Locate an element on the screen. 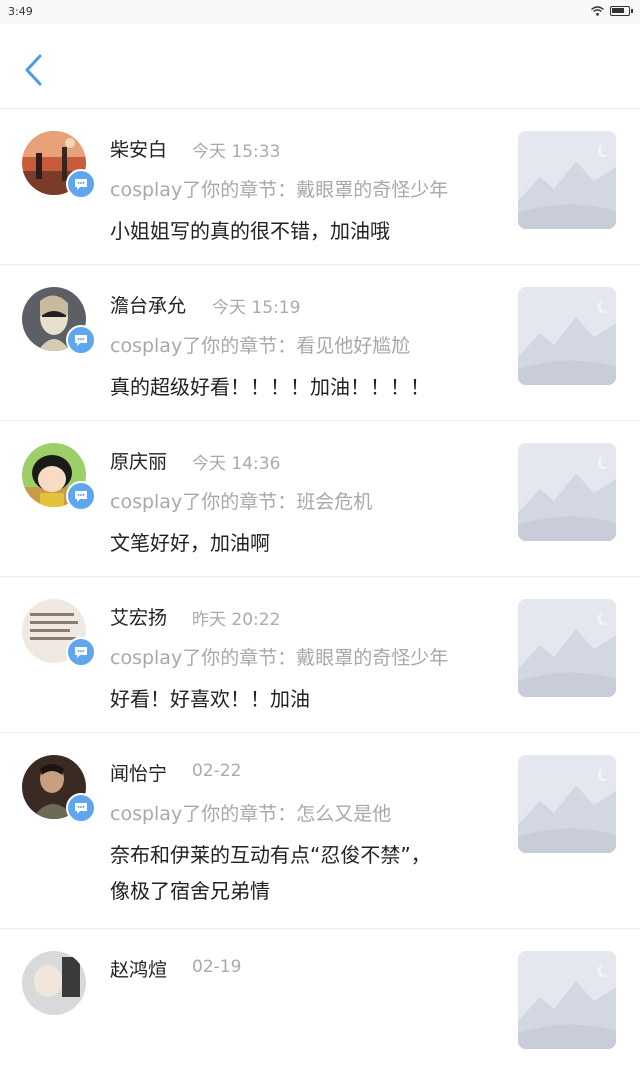 This screenshot has height=1085, width=640. status-icons is located at coordinates (612, 11).